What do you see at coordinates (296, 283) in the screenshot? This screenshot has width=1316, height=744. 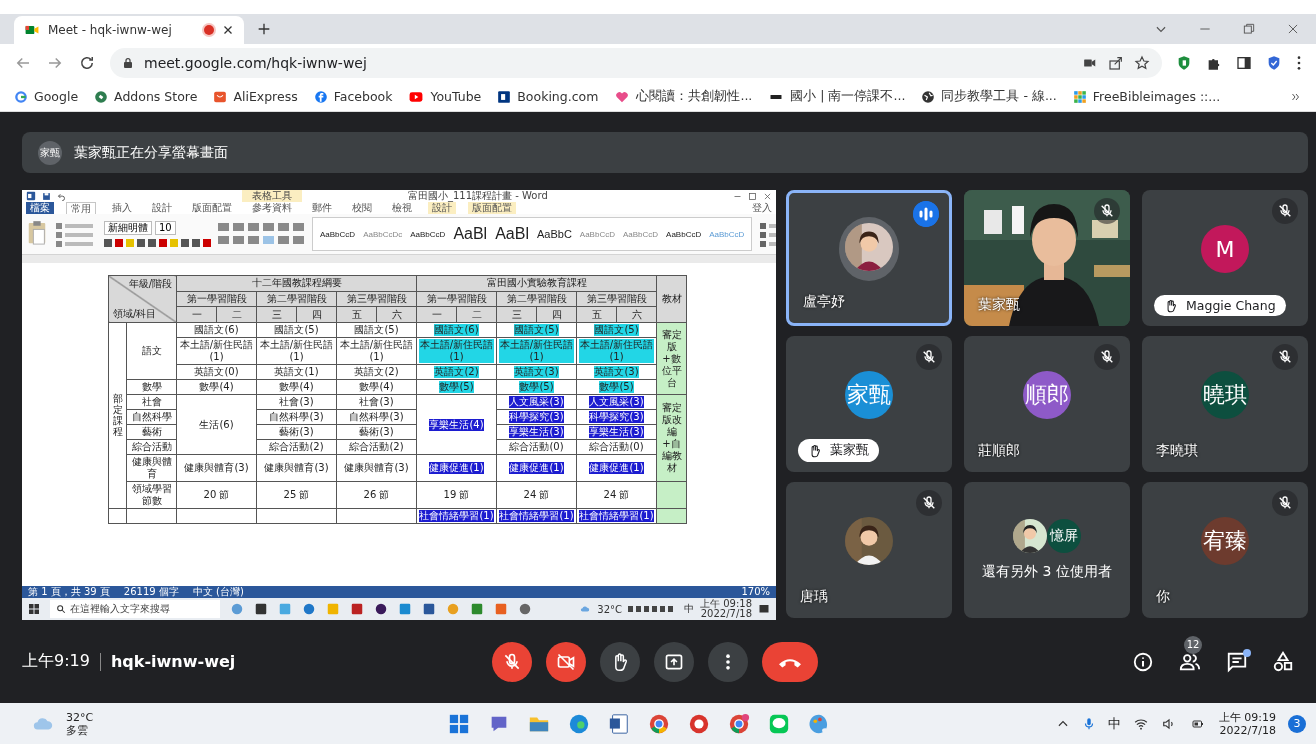 I see `table-header: 十二年國教課程綱要` at bounding box center [296, 283].